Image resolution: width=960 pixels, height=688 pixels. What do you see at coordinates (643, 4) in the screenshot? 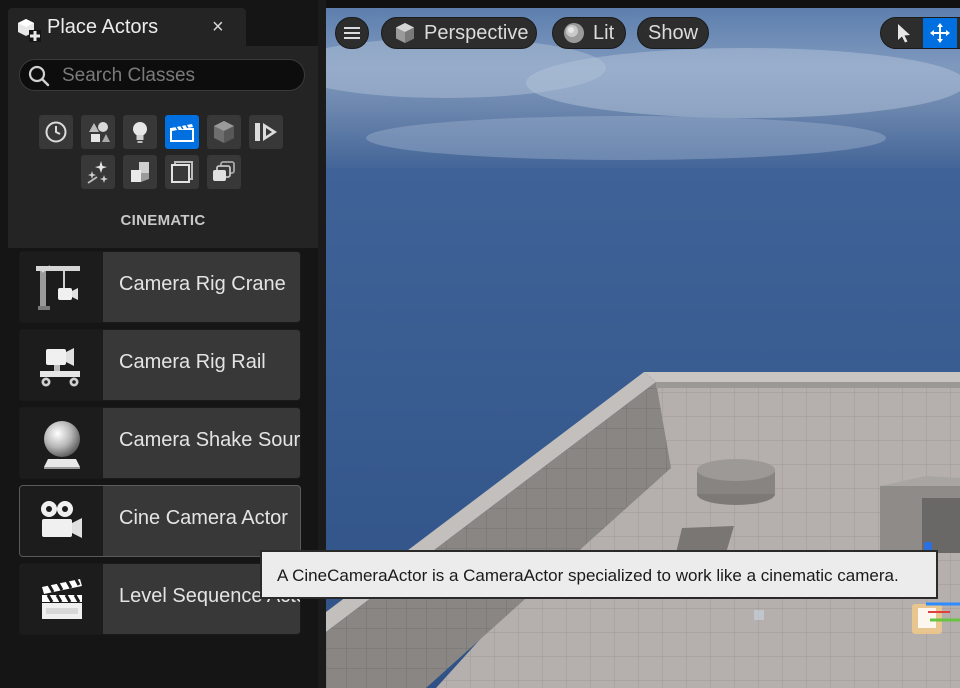
I see `viewport-top-border` at bounding box center [643, 4].